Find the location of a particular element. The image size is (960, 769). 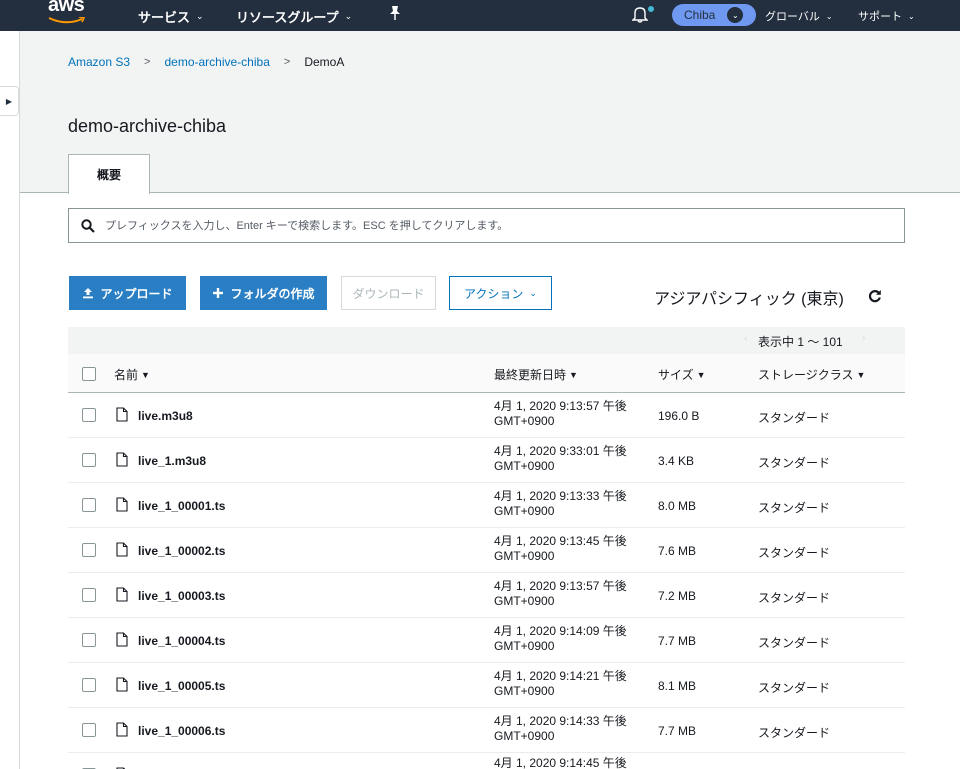

pin-icon is located at coordinates (395, 13).